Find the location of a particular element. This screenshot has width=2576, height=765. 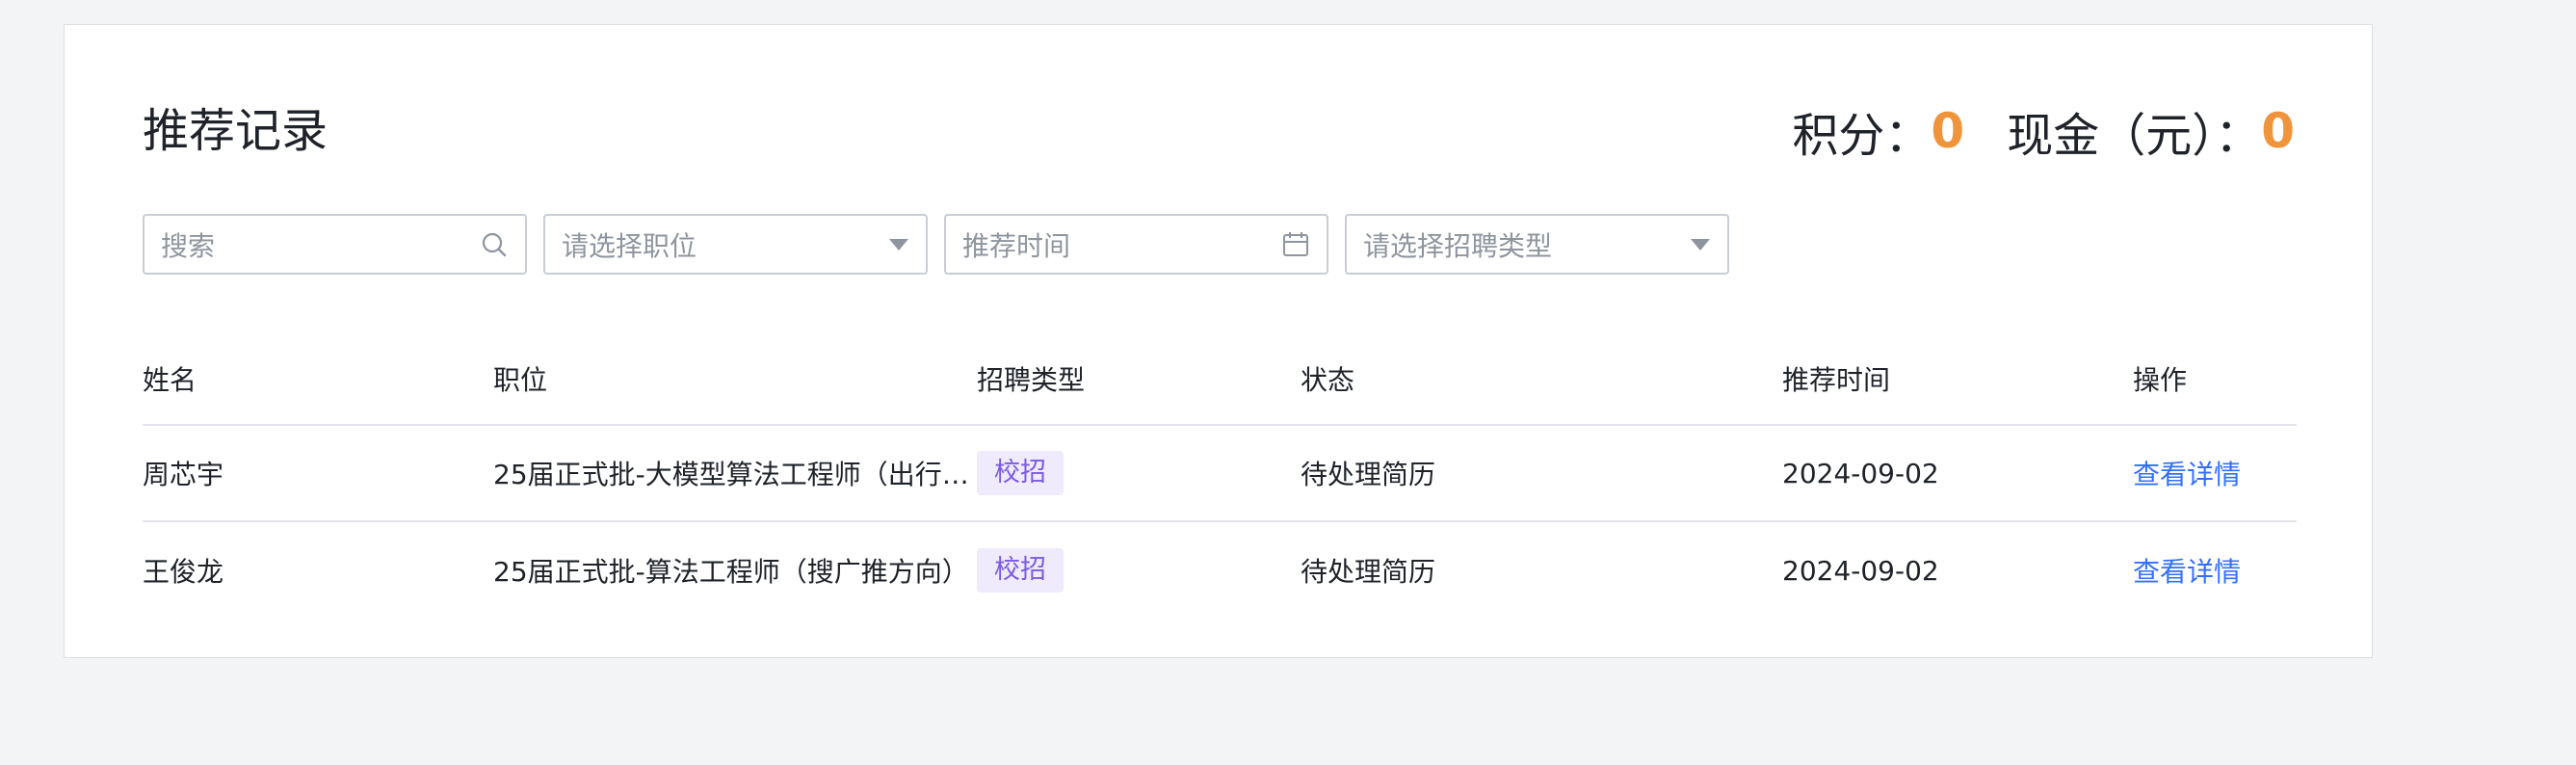

position-cell: 25届正式批-大模型算法工程师（出行方向） is located at coordinates (734, 473).